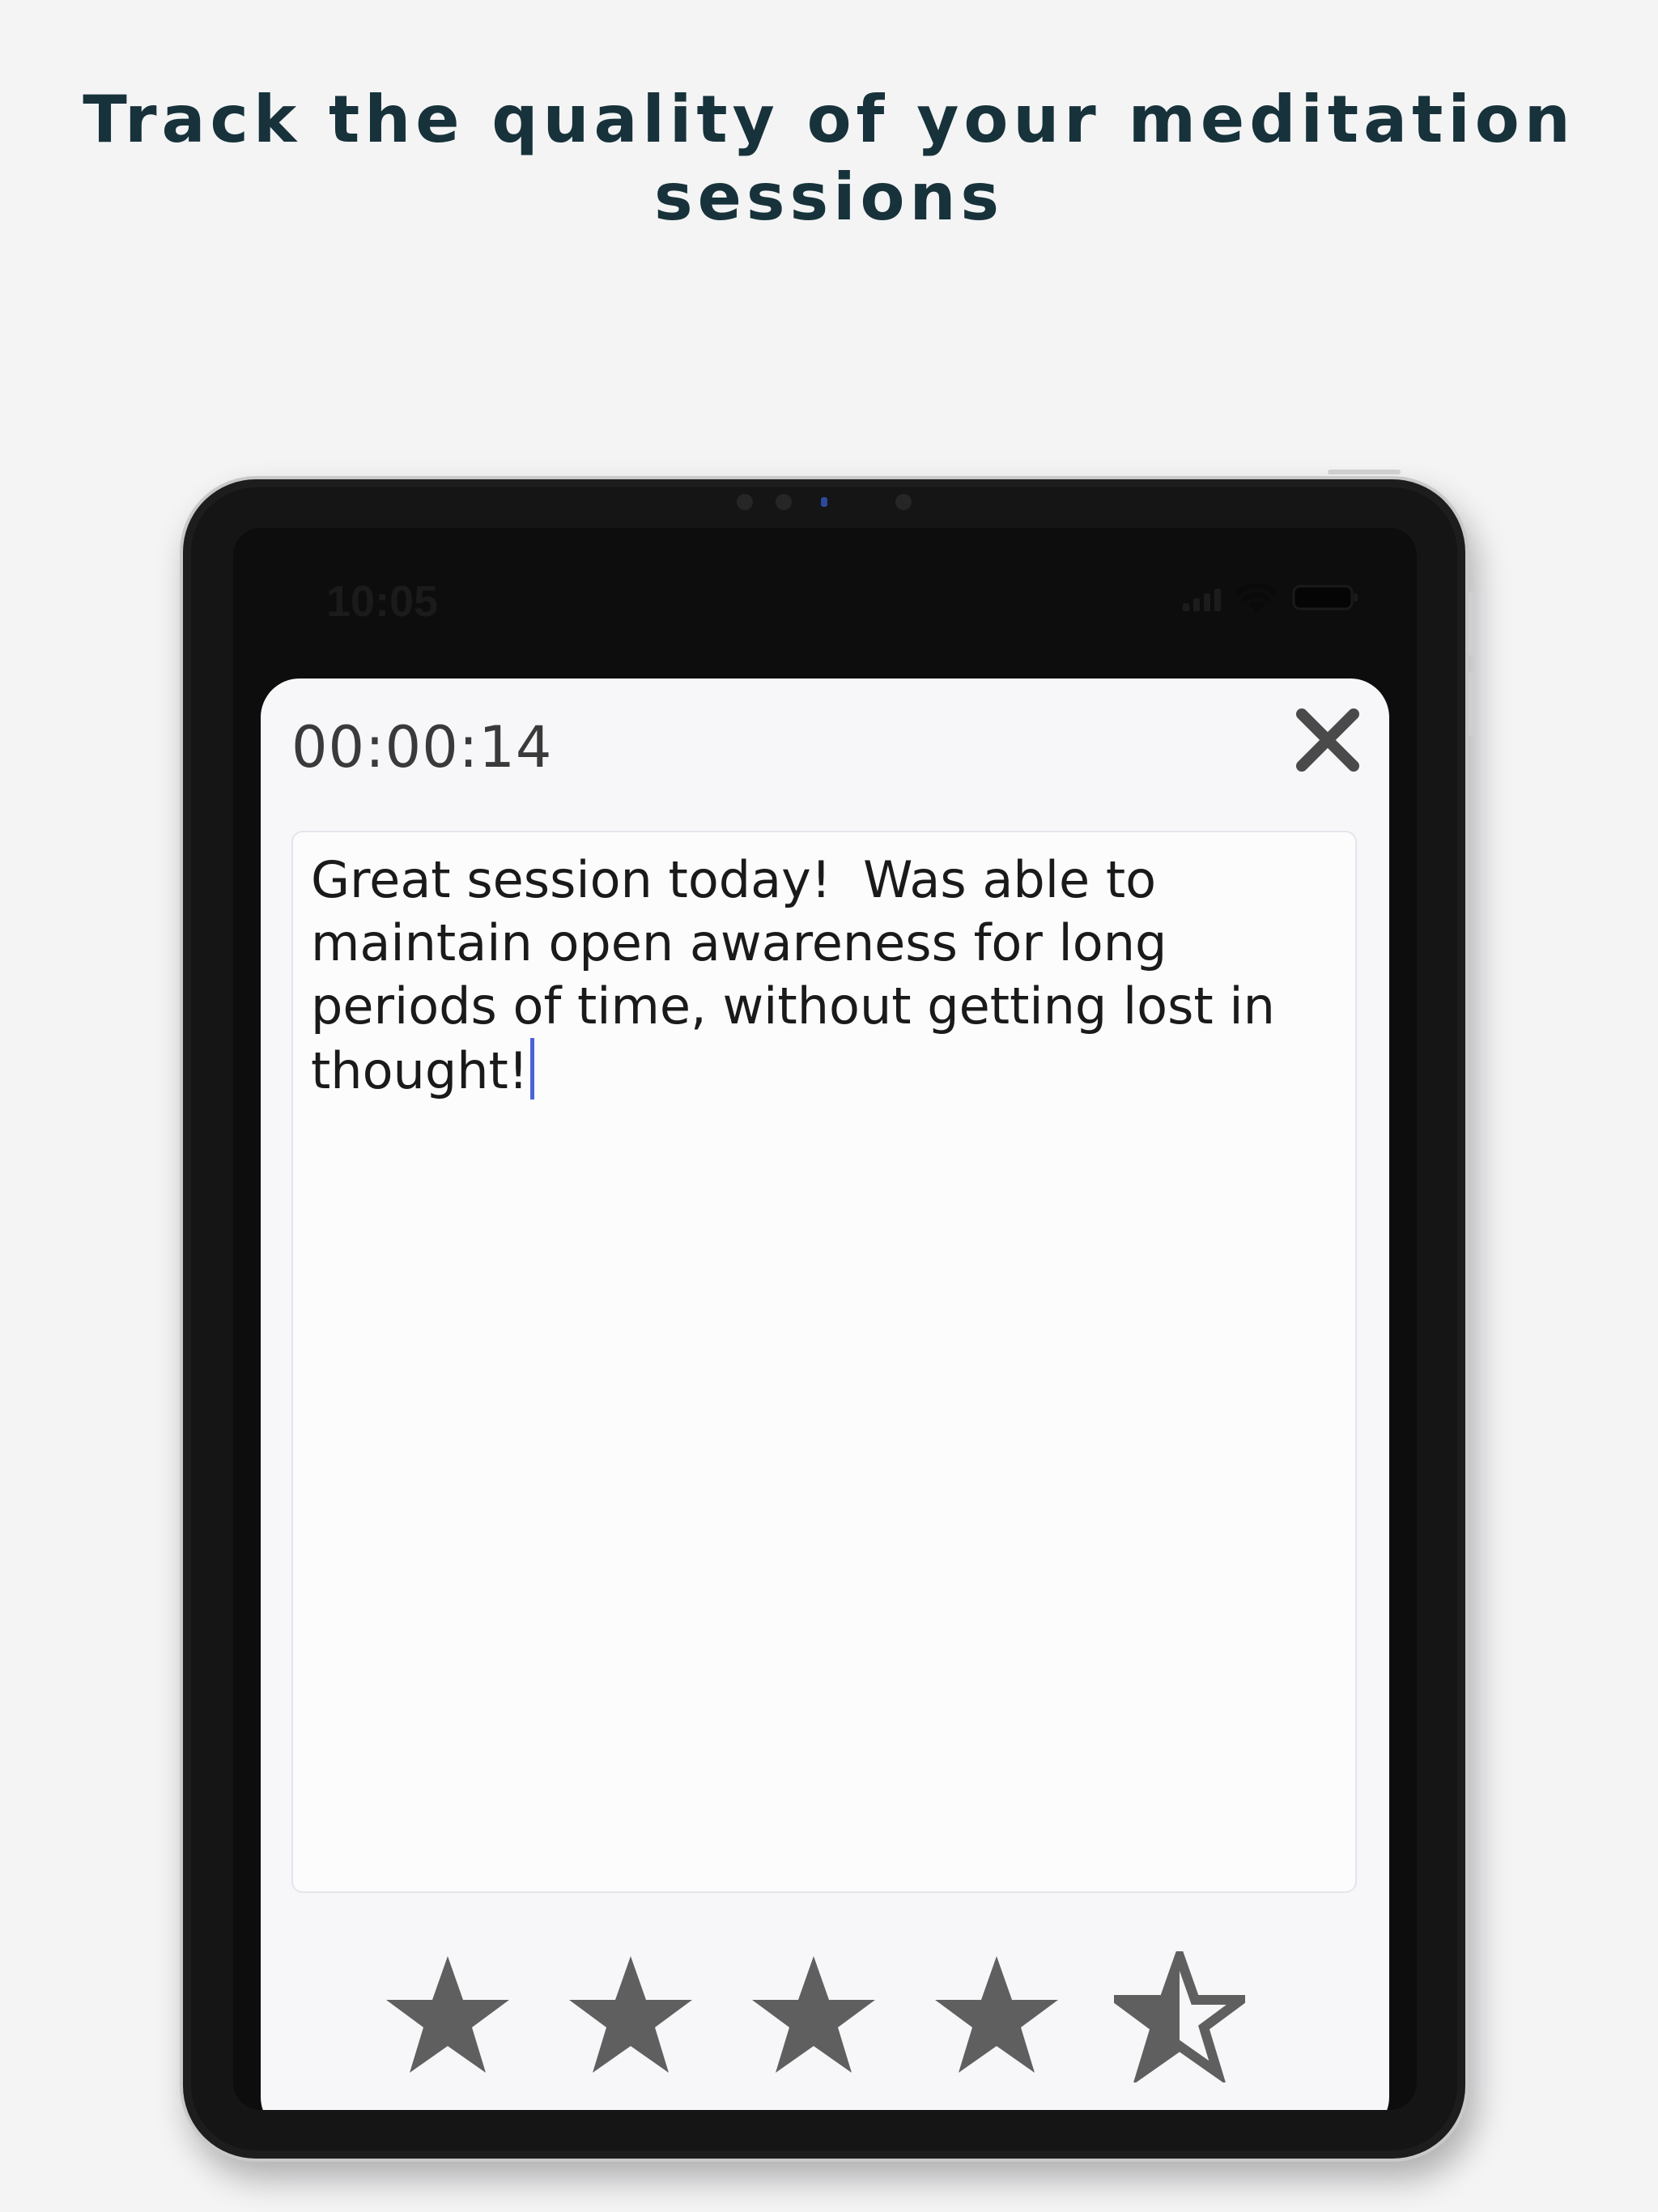 The height and width of the screenshot is (2212, 1658). I want to click on signal-icon, so click(1202, 598).